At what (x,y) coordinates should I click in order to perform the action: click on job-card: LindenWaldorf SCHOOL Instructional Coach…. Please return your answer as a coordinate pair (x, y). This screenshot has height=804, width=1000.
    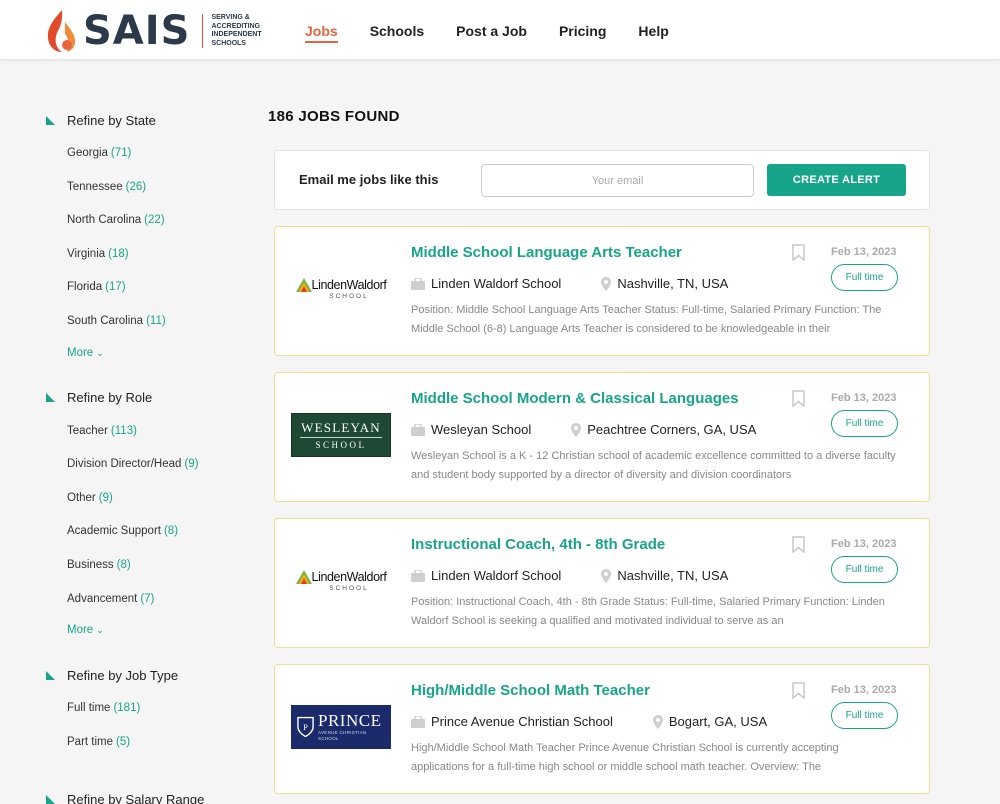
    Looking at the image, I should click on (602, 583).